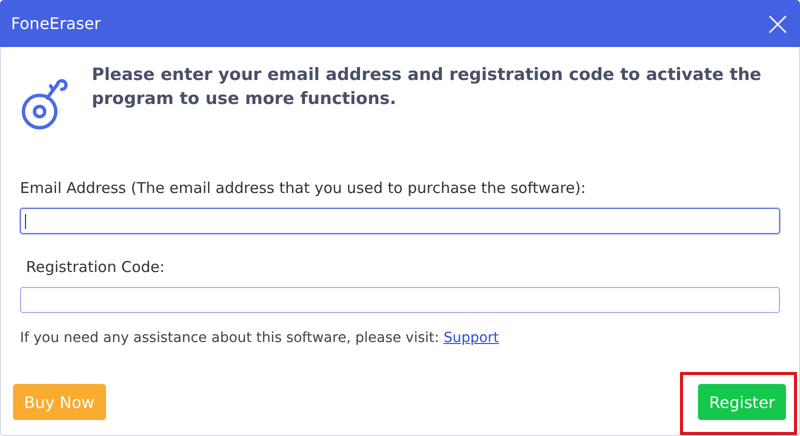 The height and width of the screenshot is (436, 800). Describe the element at coordinates (742, 402) in the screenshot. I see `register-button: Register` at that location.